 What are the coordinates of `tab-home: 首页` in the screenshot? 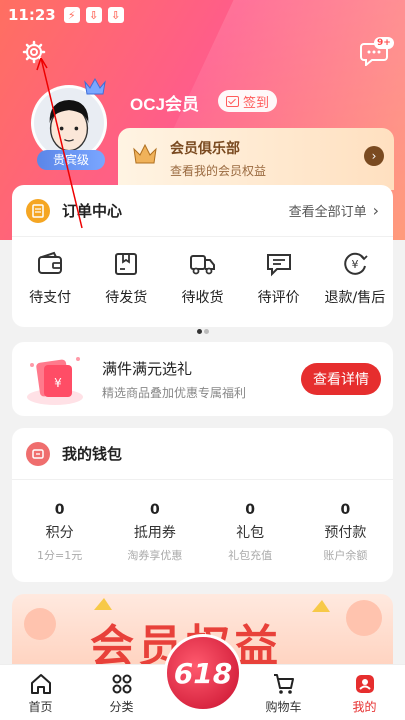 It's located at (40, 693).